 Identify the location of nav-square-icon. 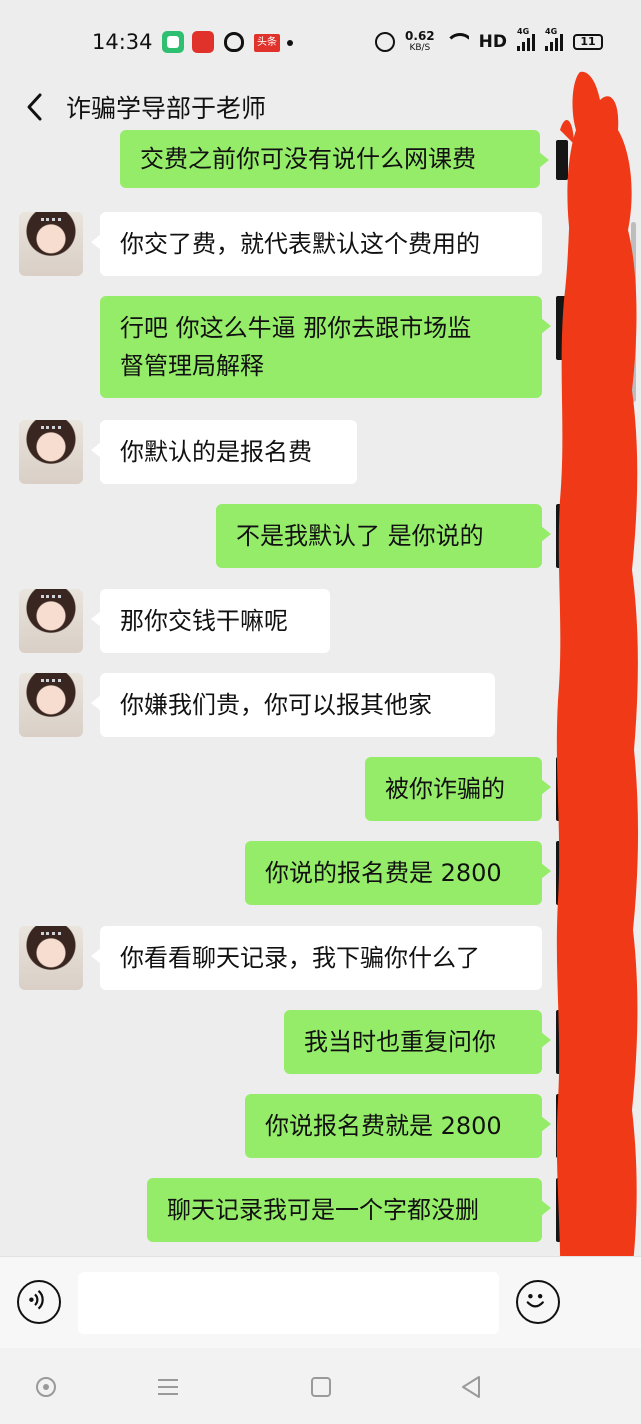
(321, 1387).